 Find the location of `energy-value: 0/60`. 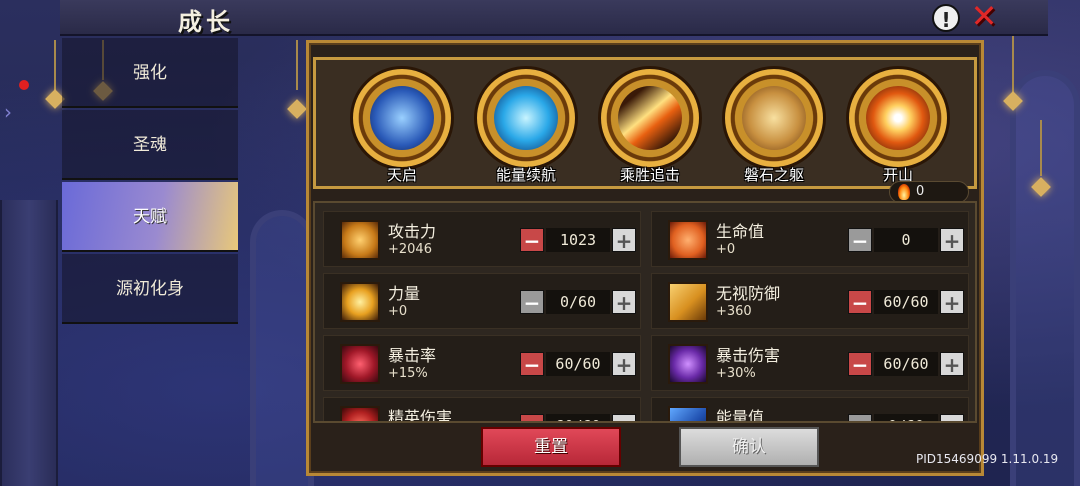

energy-value: 0/60 is located at coordinates (906, 417).